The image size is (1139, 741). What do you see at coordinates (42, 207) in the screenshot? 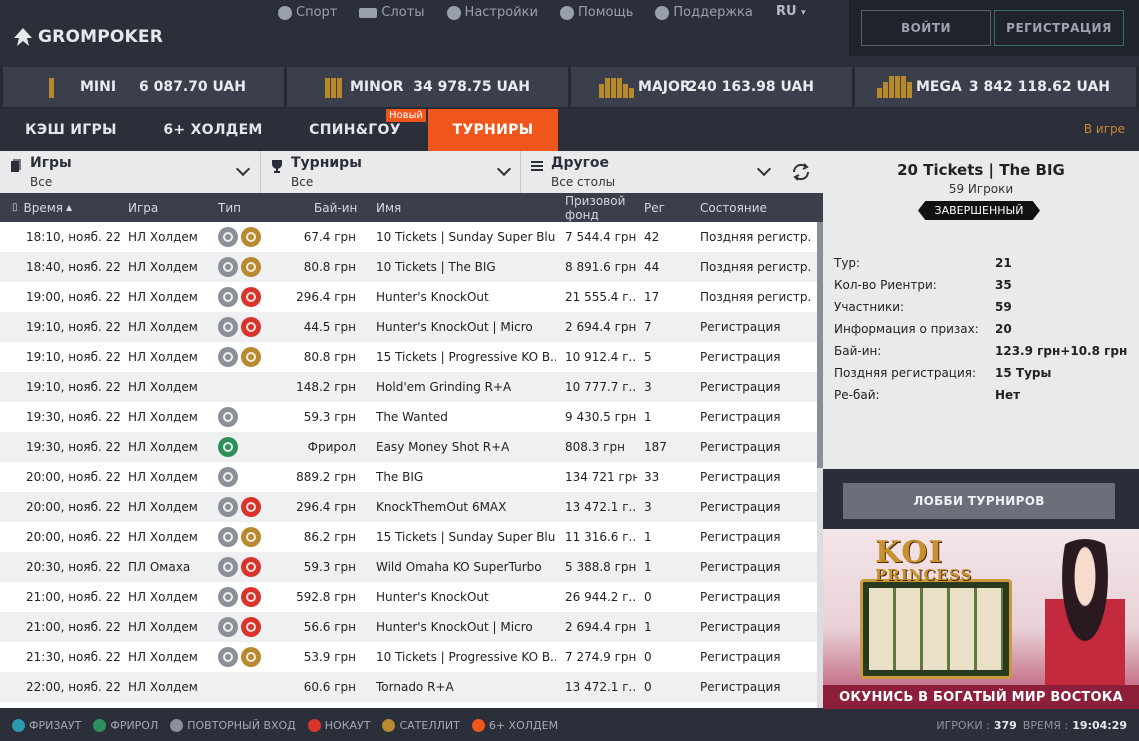
I see `column-time: ▯ Время ▲` at bounding box center [42, 207].